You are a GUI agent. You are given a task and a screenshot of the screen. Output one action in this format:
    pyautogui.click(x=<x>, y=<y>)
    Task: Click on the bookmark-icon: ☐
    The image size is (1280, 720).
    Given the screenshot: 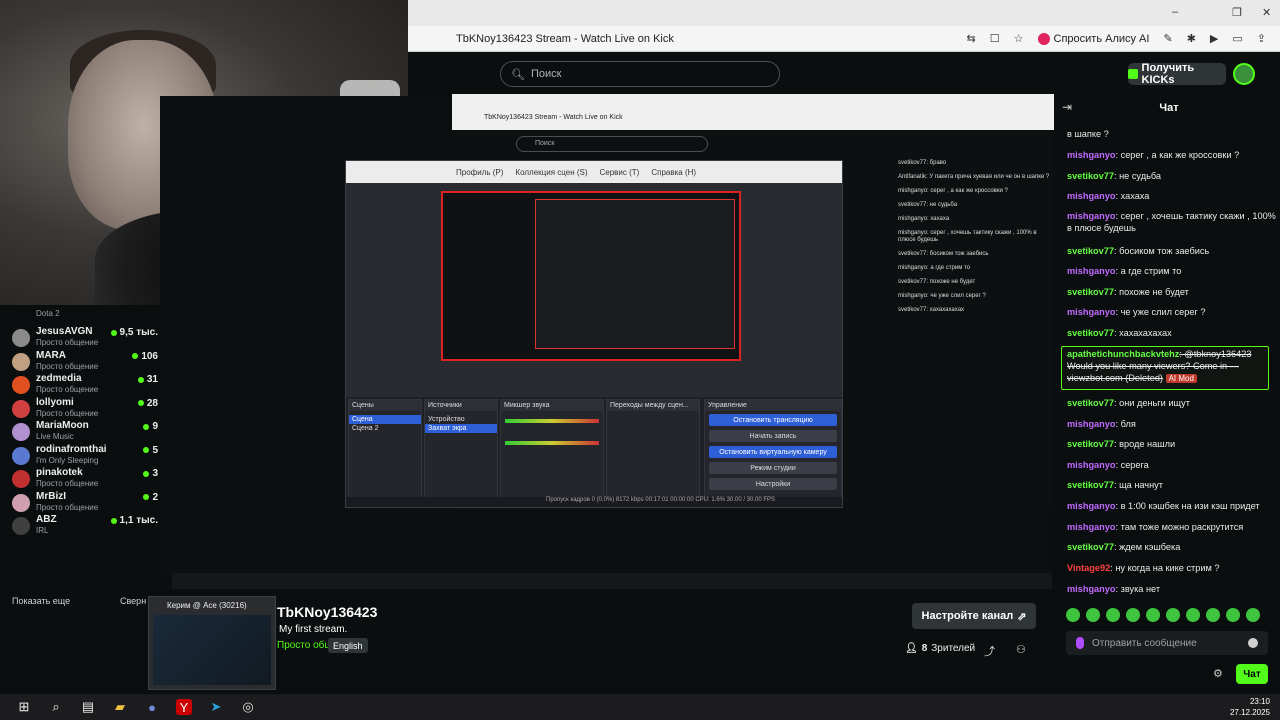 What is the action you would take?
    pyautogui.click(x=995, y=38)
    